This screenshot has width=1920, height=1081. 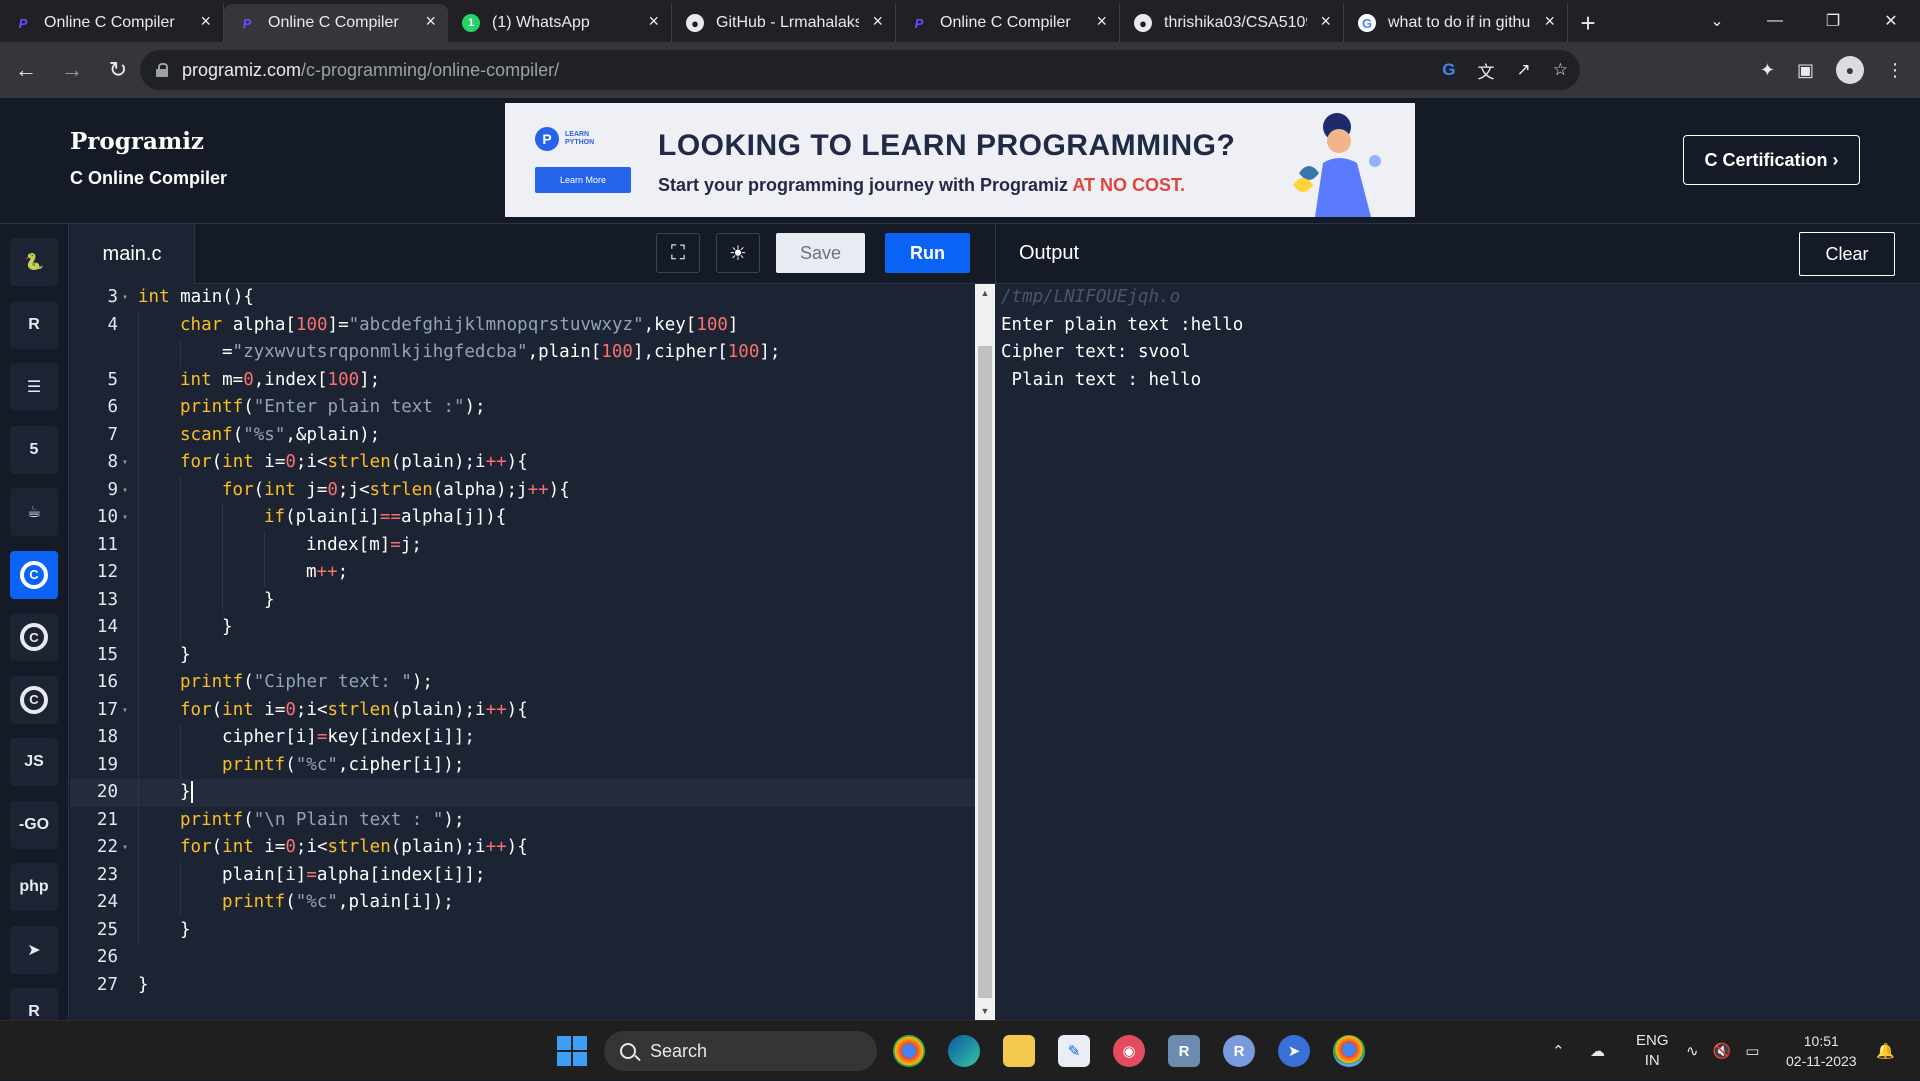 I want to click on javascript-language-icon: JS, so click(x=34, y=762).